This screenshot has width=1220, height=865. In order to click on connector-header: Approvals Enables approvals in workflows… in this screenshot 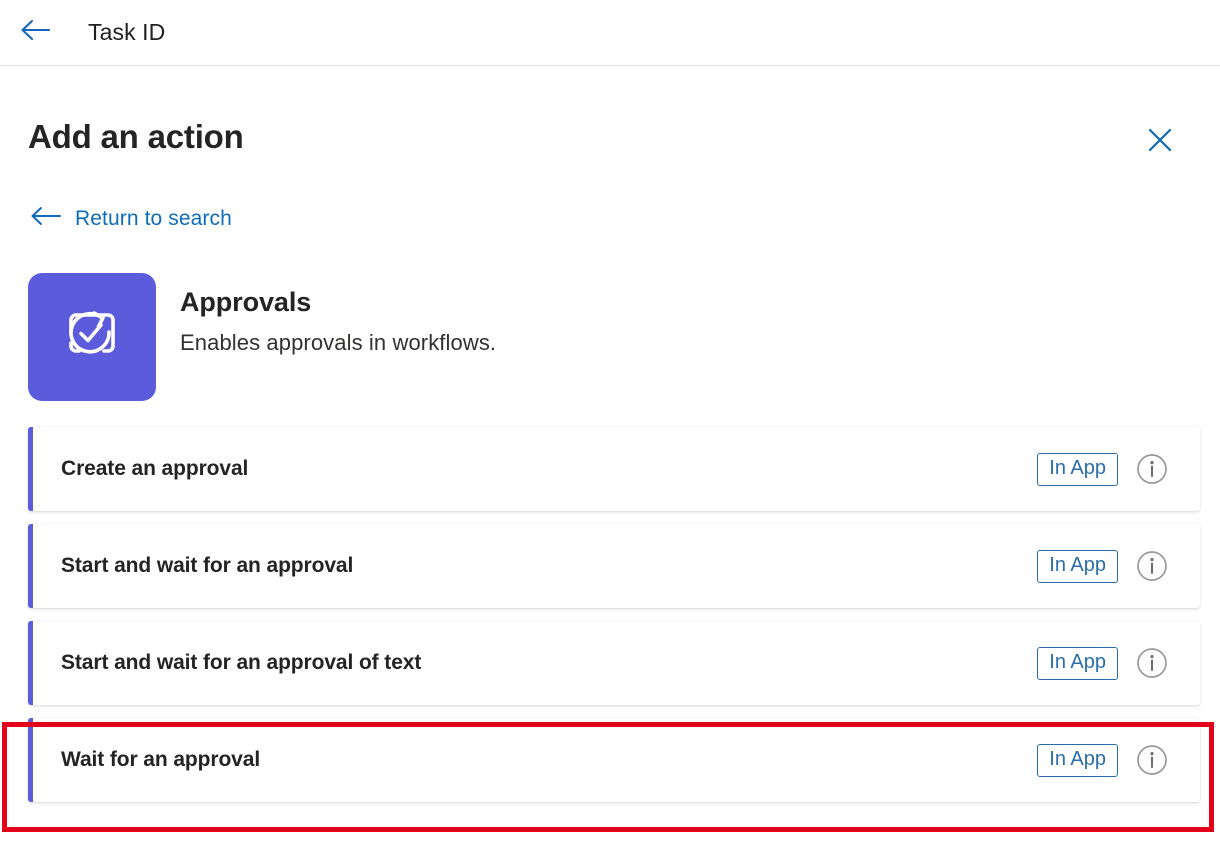, I will do `click(612, 337)`.